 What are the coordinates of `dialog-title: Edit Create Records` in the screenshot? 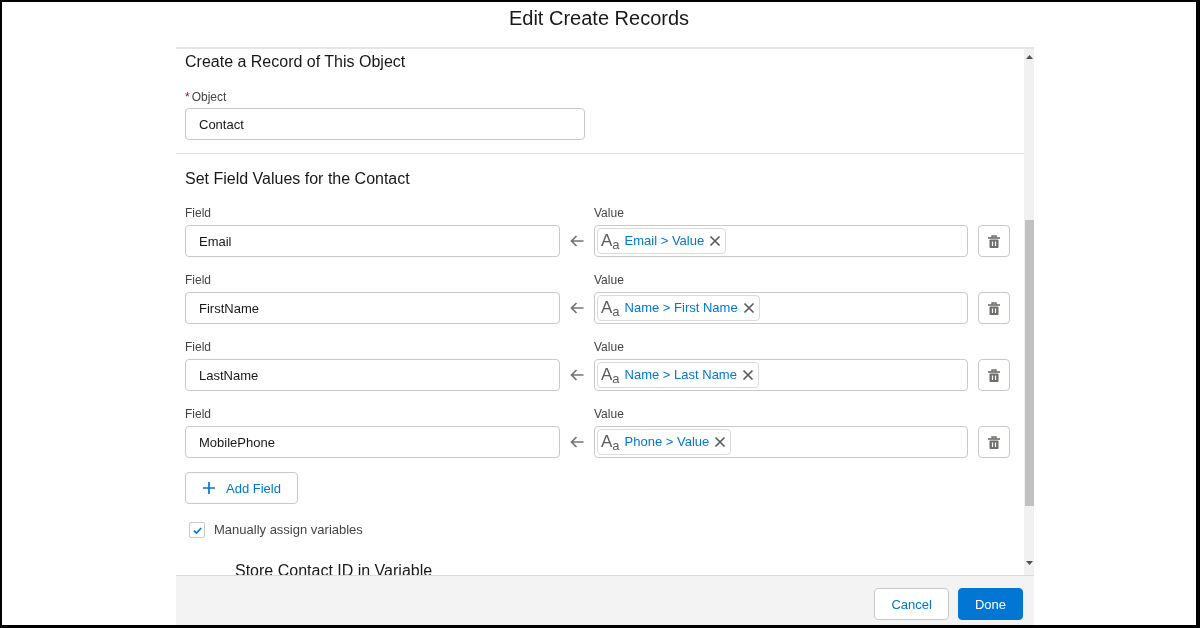 It's located at (599, 18).